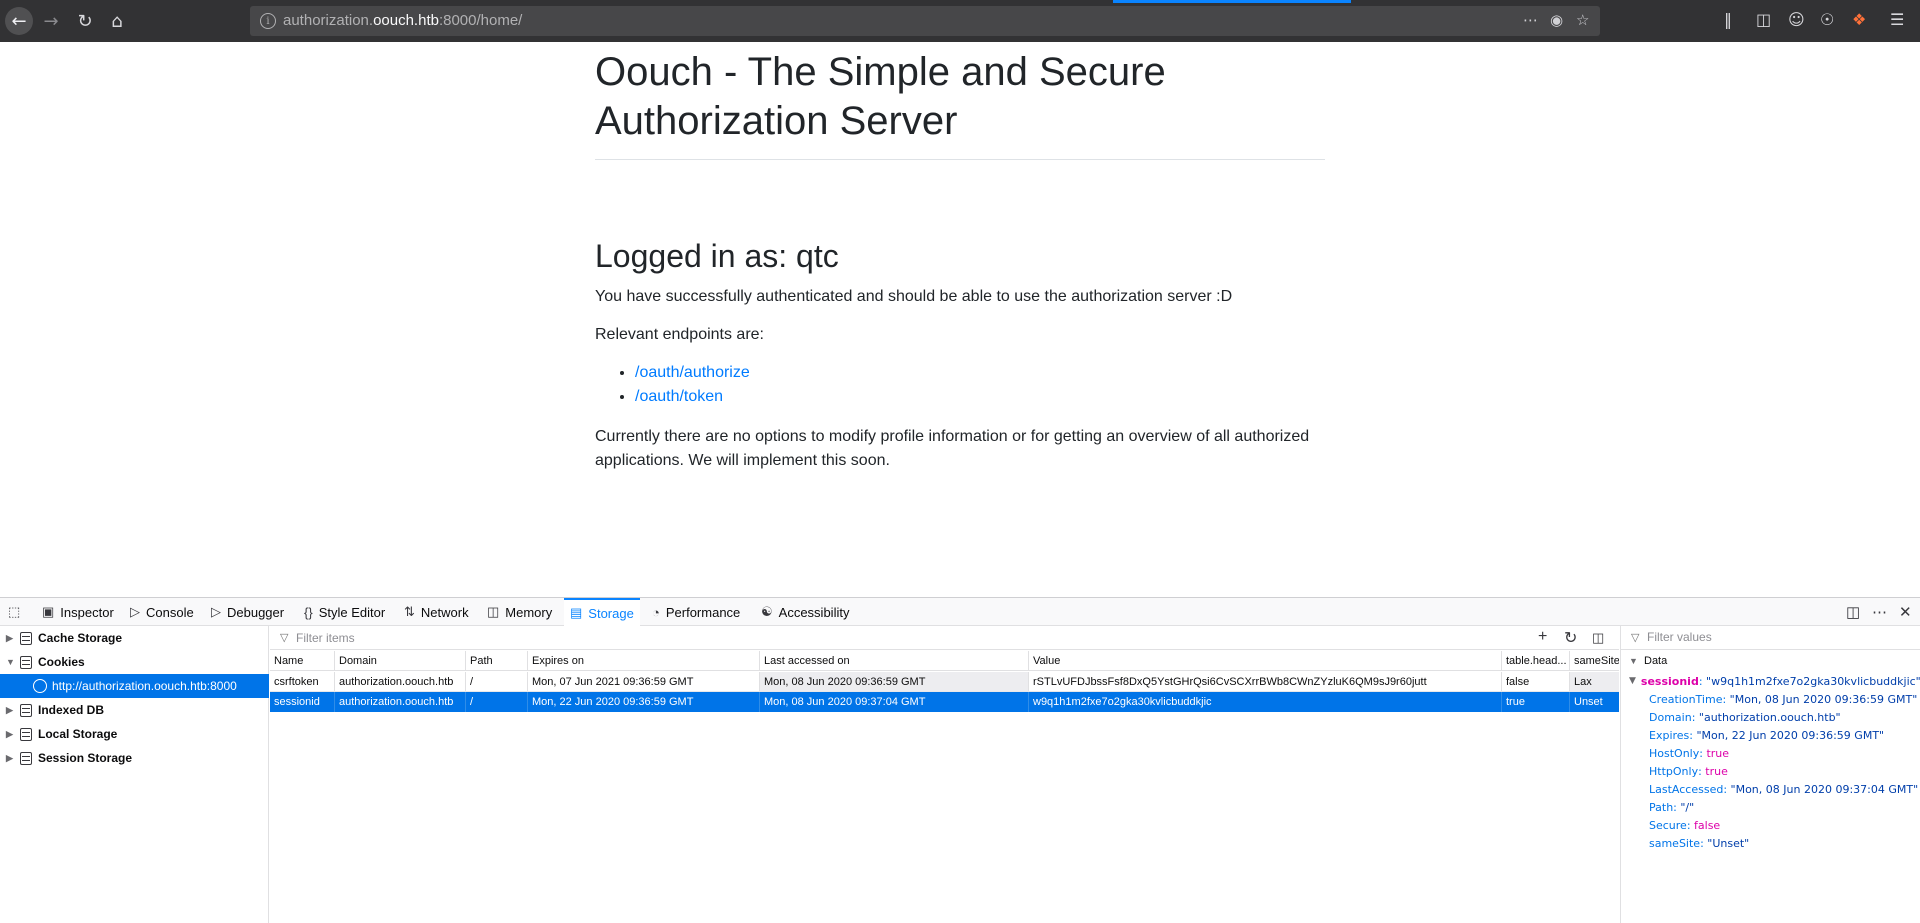  What do you see at coordinates (1770, 661) in the screenshot?
I see `data-section-header: ▼ Data` at bounding box center [1770, 661].